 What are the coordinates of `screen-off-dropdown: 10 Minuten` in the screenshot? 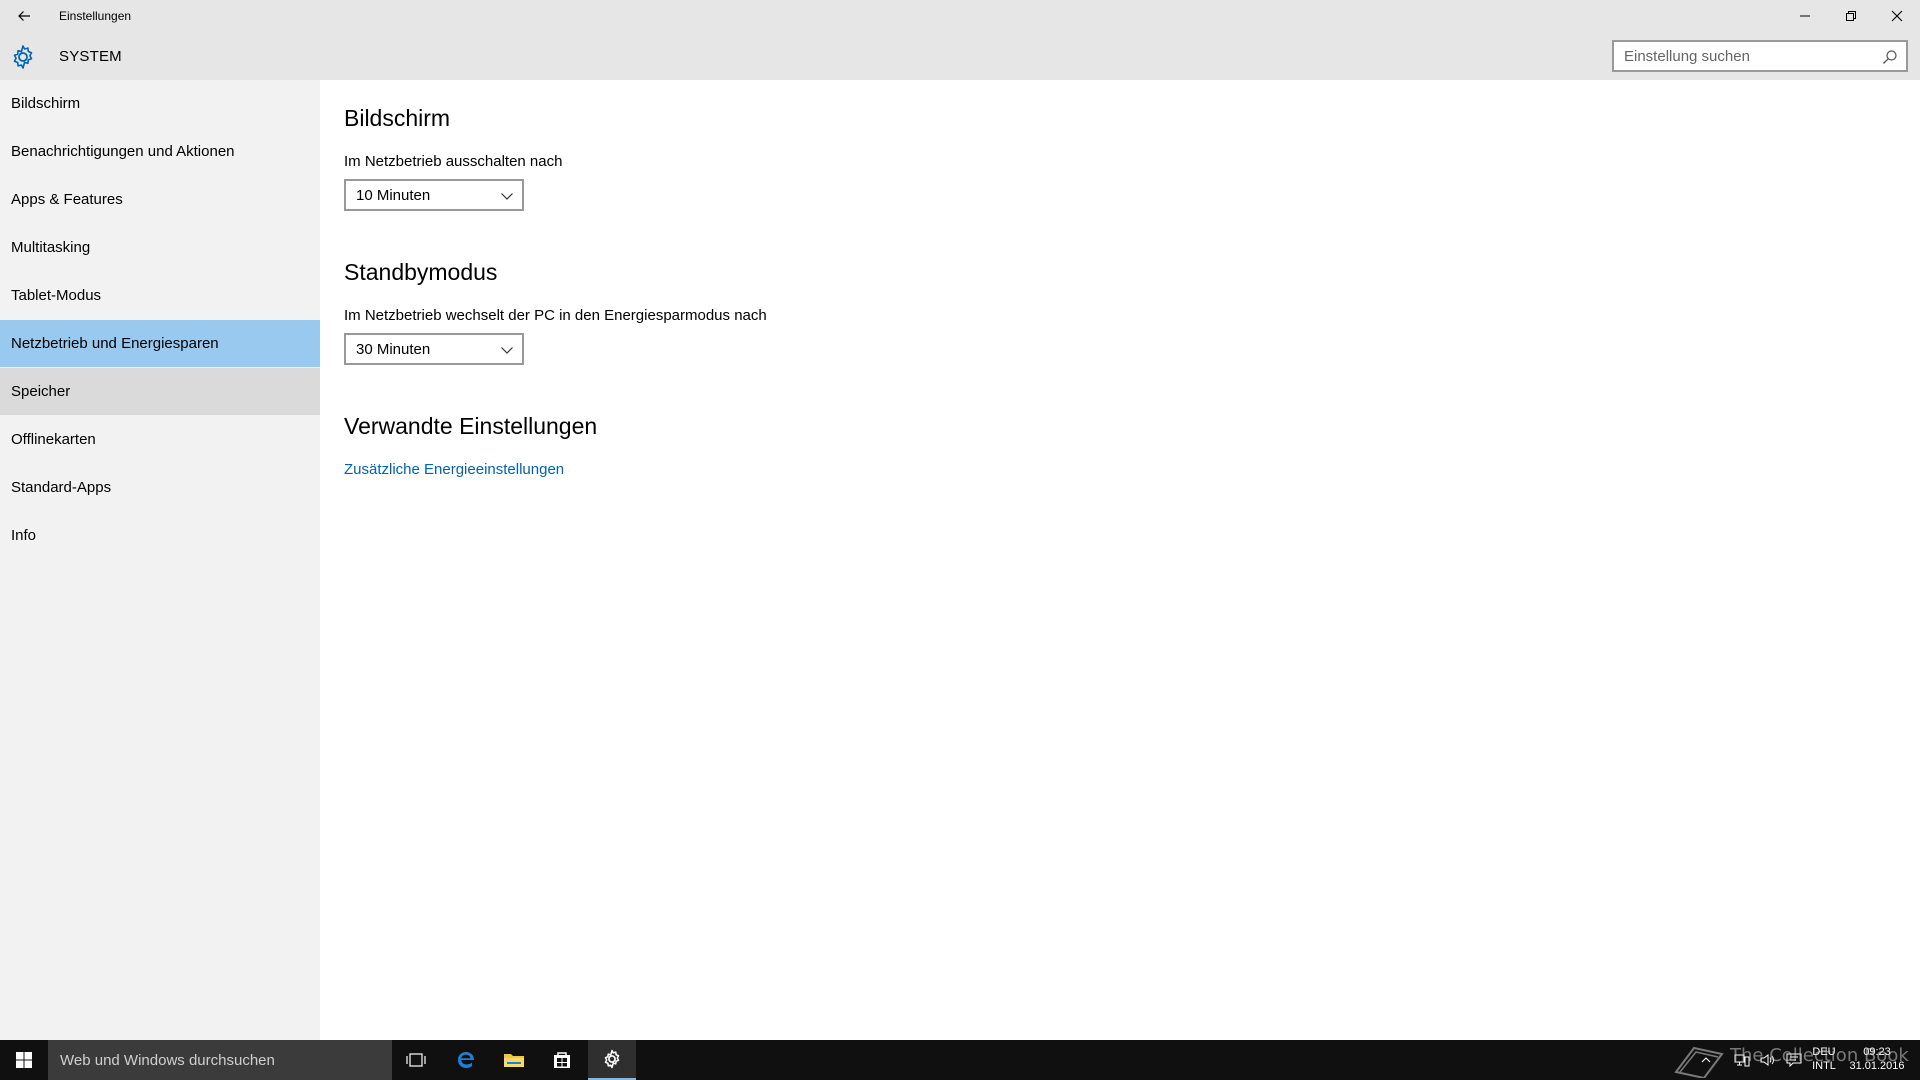 It's located at (434, 195).